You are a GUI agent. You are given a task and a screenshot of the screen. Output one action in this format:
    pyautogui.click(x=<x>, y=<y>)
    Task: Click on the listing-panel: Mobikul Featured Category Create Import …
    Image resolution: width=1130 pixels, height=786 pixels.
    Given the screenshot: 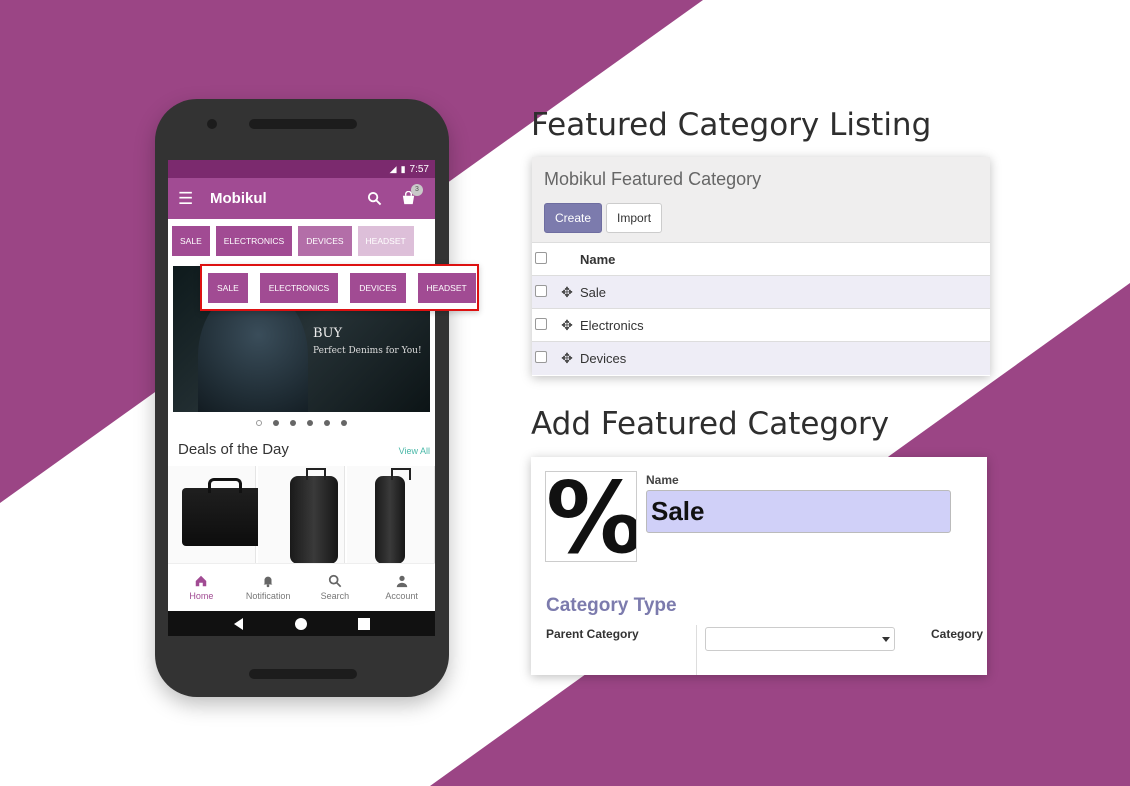 What is the action you would take?
    pyautogui.click(x=761, y=266)
    